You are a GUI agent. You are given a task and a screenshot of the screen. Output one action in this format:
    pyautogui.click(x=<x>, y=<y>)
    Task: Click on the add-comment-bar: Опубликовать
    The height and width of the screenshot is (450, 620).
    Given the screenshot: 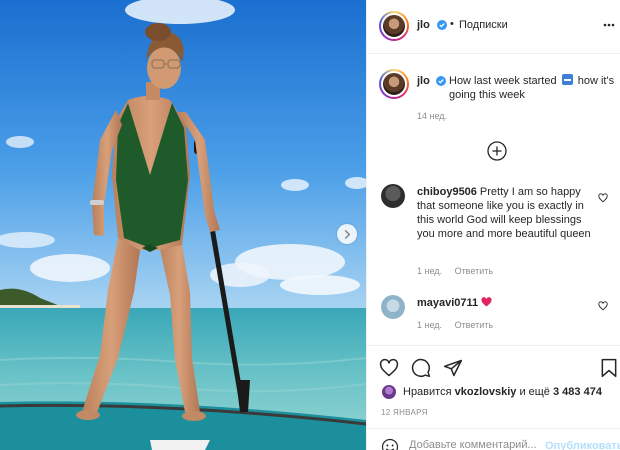 What is the action you would take?
    pyautogui.click(x=493, y=439)
    